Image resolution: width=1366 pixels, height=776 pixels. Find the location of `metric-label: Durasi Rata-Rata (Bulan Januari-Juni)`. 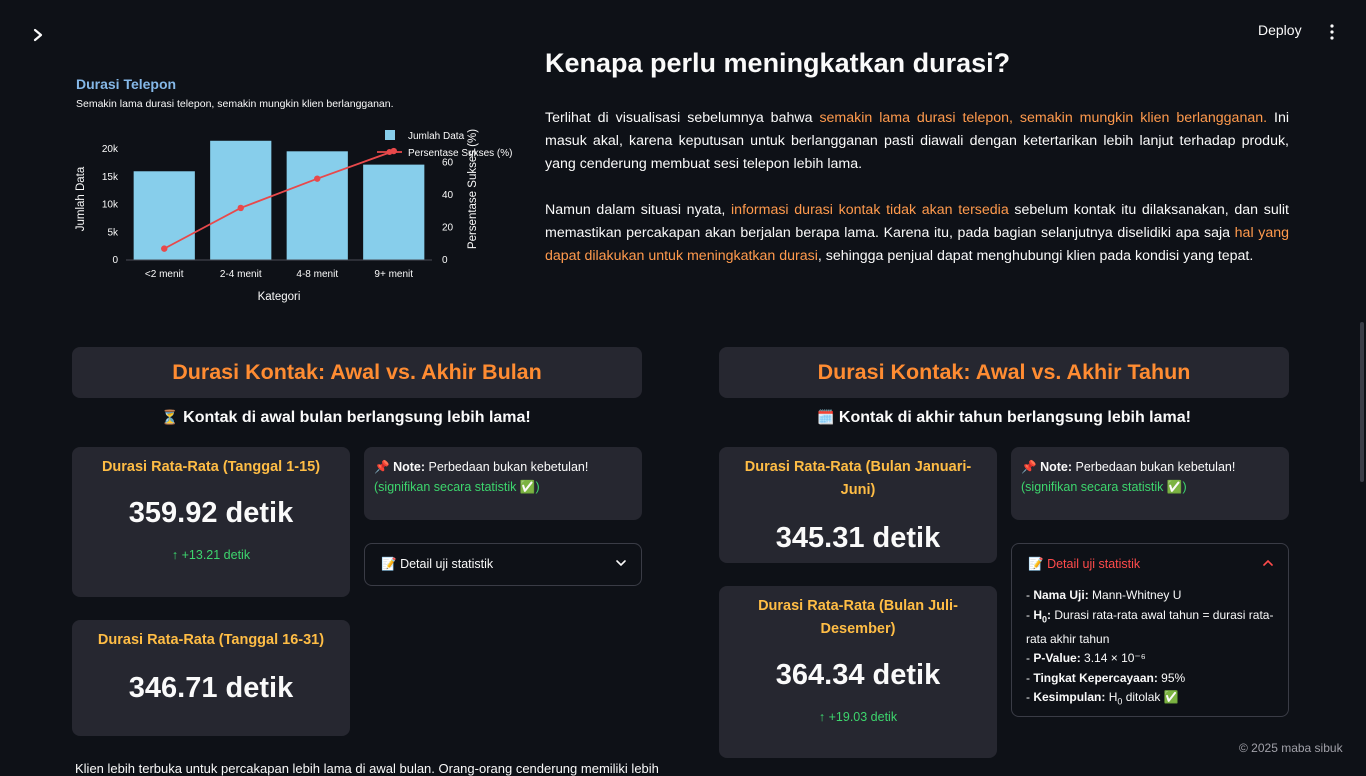

metric-label: Durasi Rata-Rata (Bulan Januari-Juni) is located at coordinates (858, 478).